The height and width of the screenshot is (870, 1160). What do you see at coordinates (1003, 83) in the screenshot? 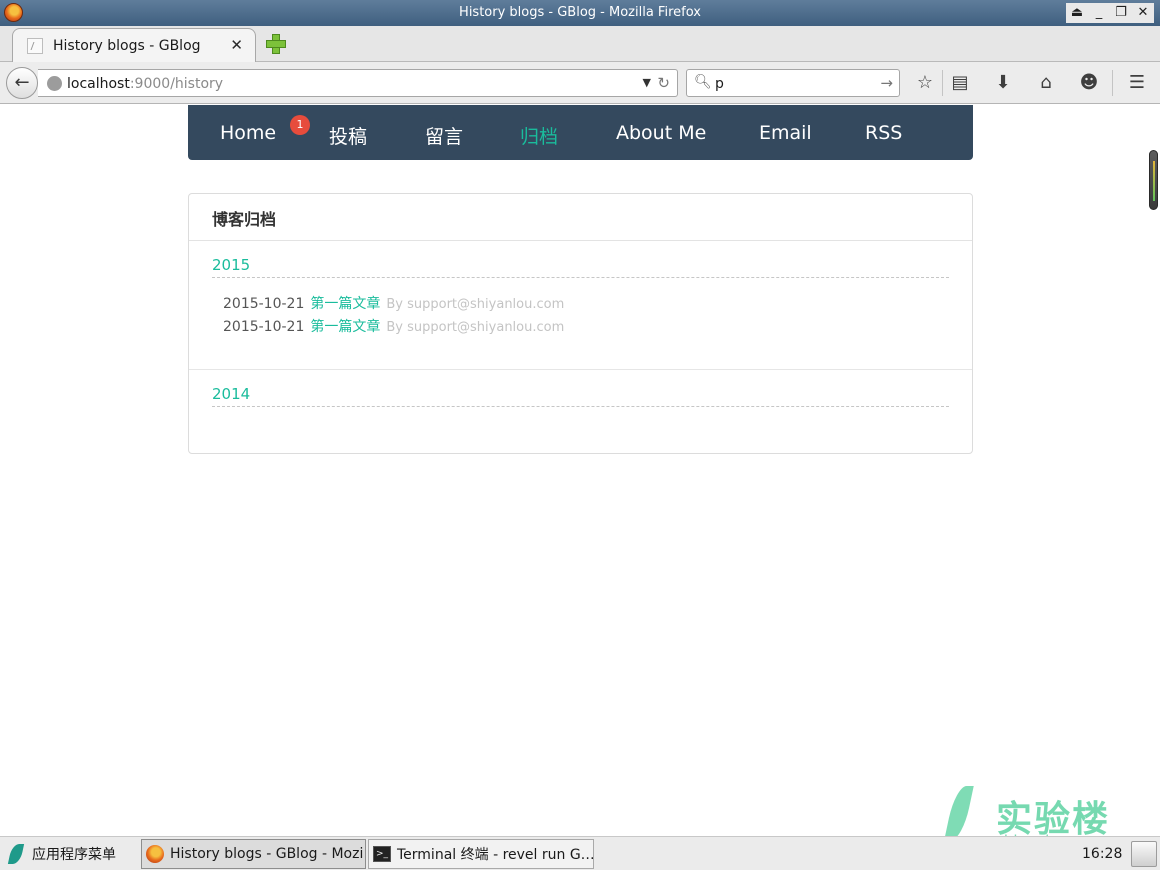
I see `download-icon: ⬇` at bounding box center [1003, 83].